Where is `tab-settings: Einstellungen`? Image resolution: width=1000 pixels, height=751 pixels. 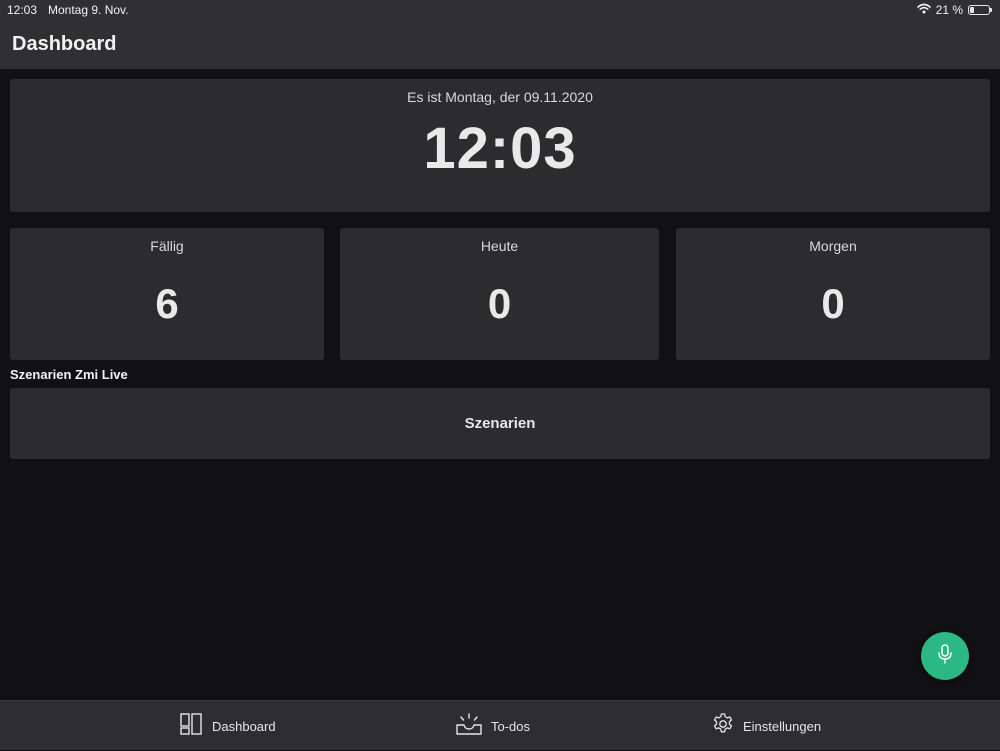 tab-settings: Einstellungen is located at coordinates (766, 726).